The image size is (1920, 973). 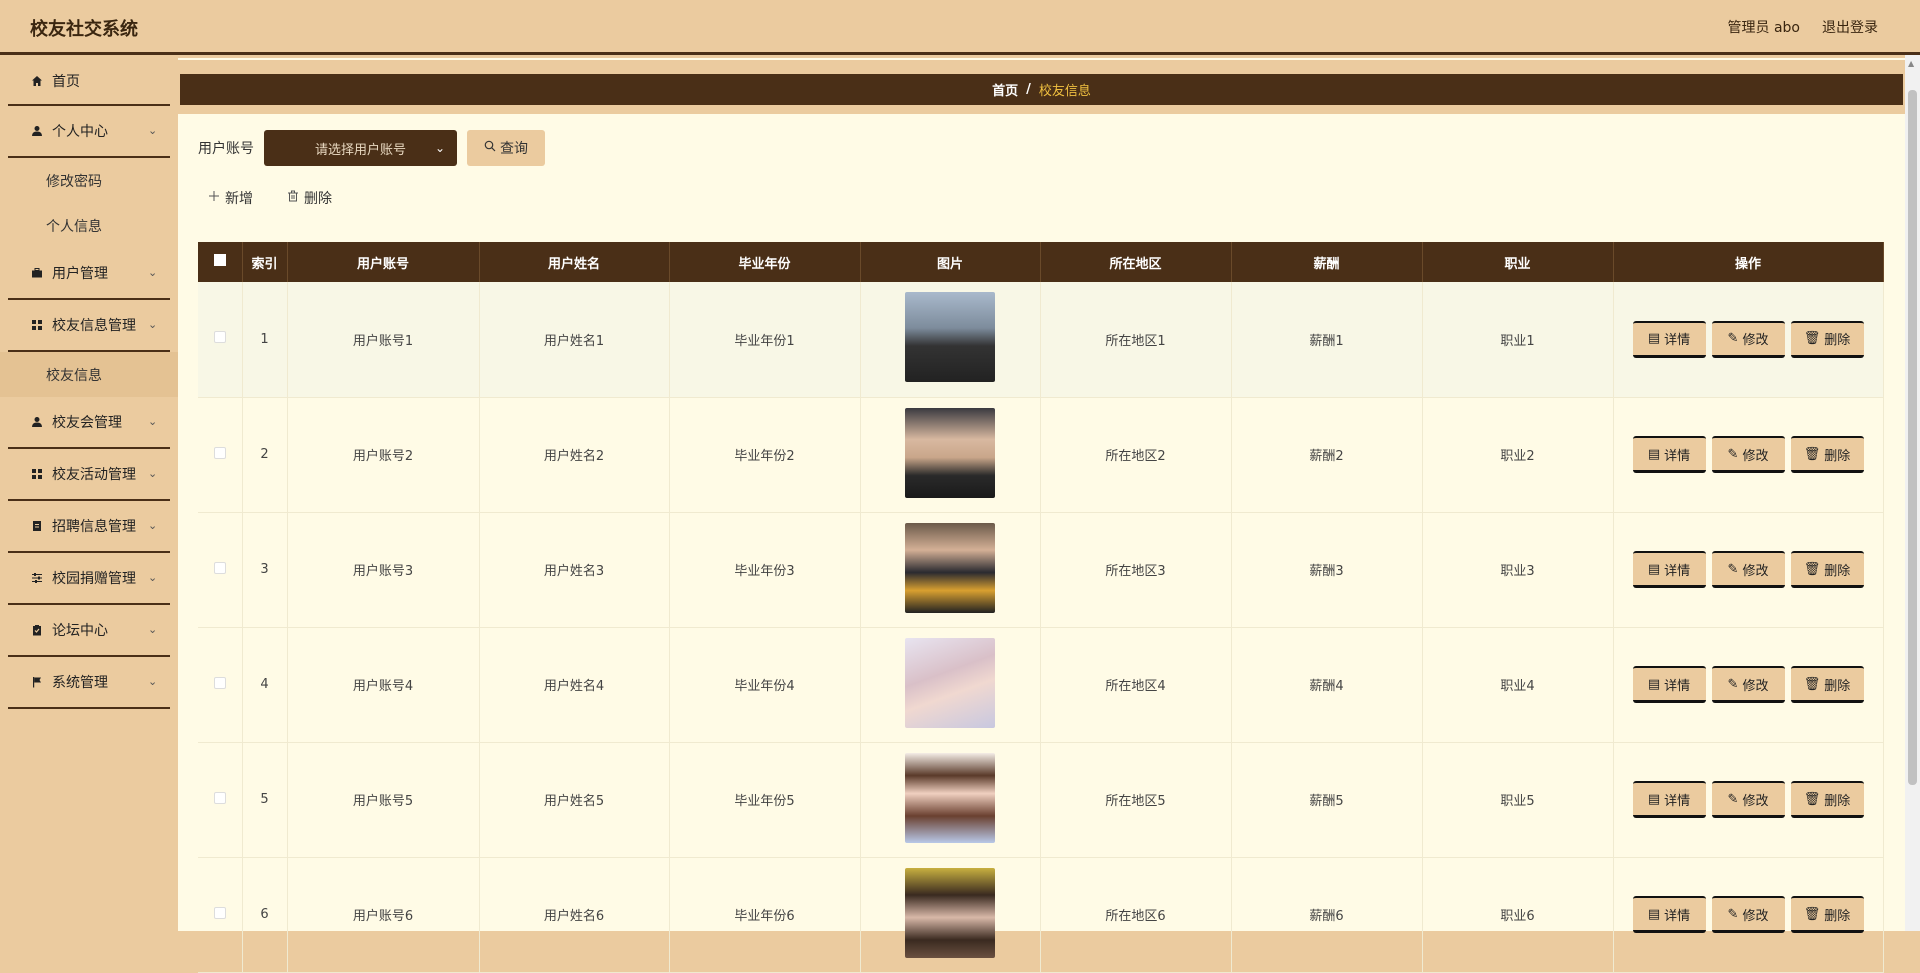 I want to click on account-select: 请选择用户账号 ⌄, so click(x=360, y=148).